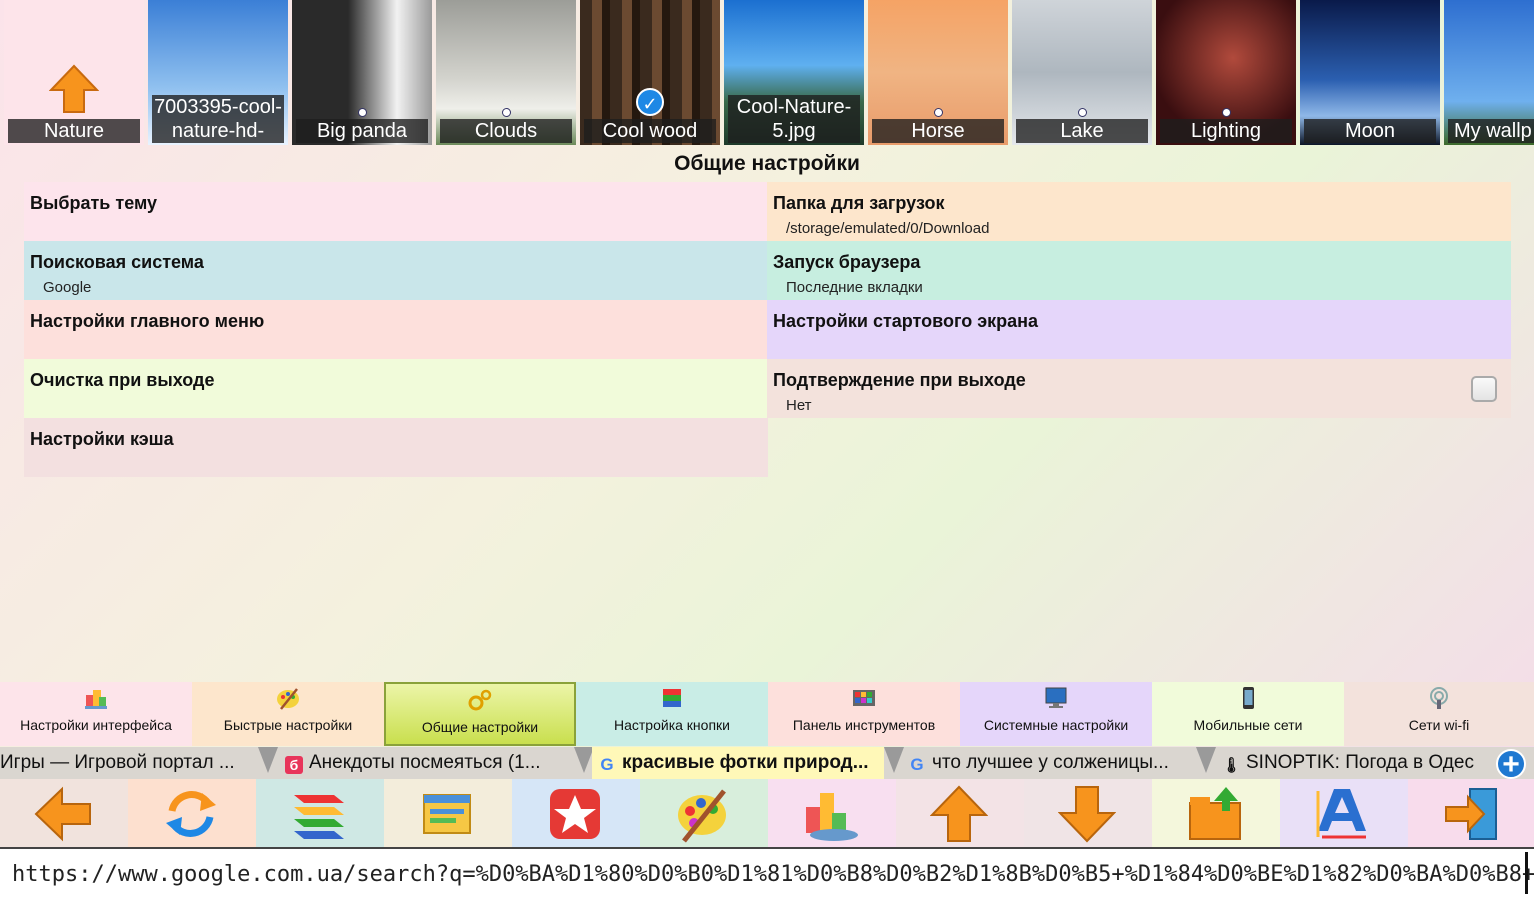 The width and height of the screenshot is (1534, 900). What do you see at coordinates (122, 380) in the screenshot?
I see `setting-title: Очистка при выходе` at bounding box center [122, 380].